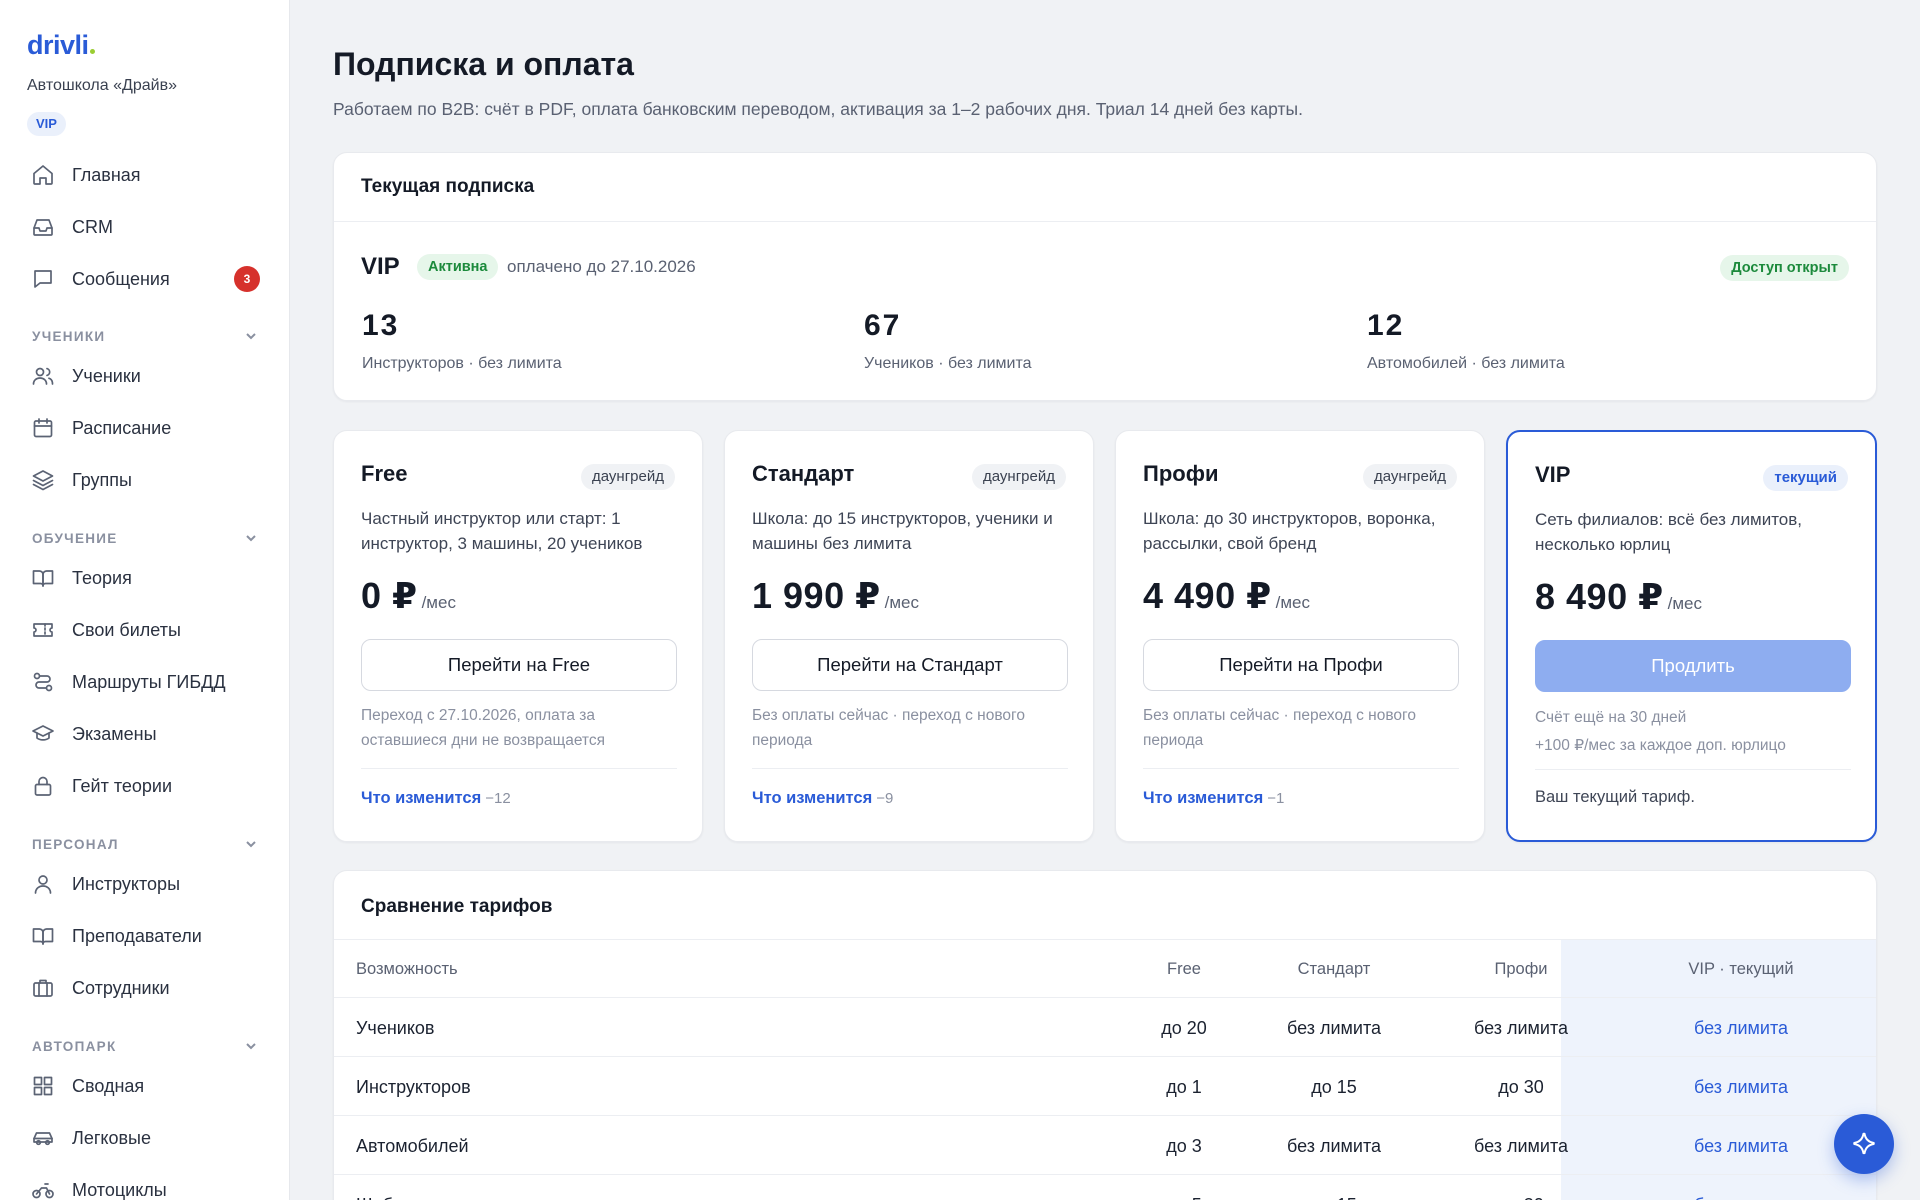 The height and width of the screenshot is (1200, 1920). I want to click on route-icon, so click(43, 682).